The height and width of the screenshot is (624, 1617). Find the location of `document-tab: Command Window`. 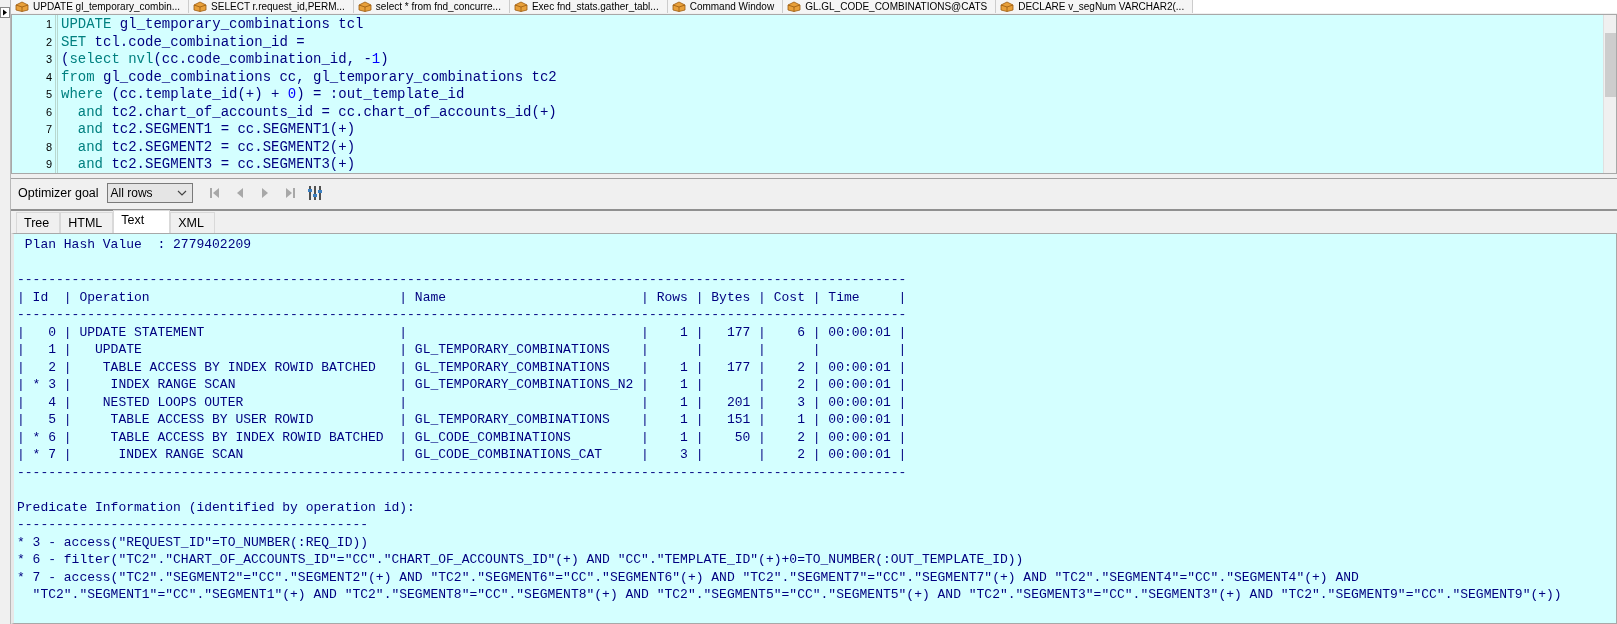

document-tab: Command Window is located at coordinates (725, 6).